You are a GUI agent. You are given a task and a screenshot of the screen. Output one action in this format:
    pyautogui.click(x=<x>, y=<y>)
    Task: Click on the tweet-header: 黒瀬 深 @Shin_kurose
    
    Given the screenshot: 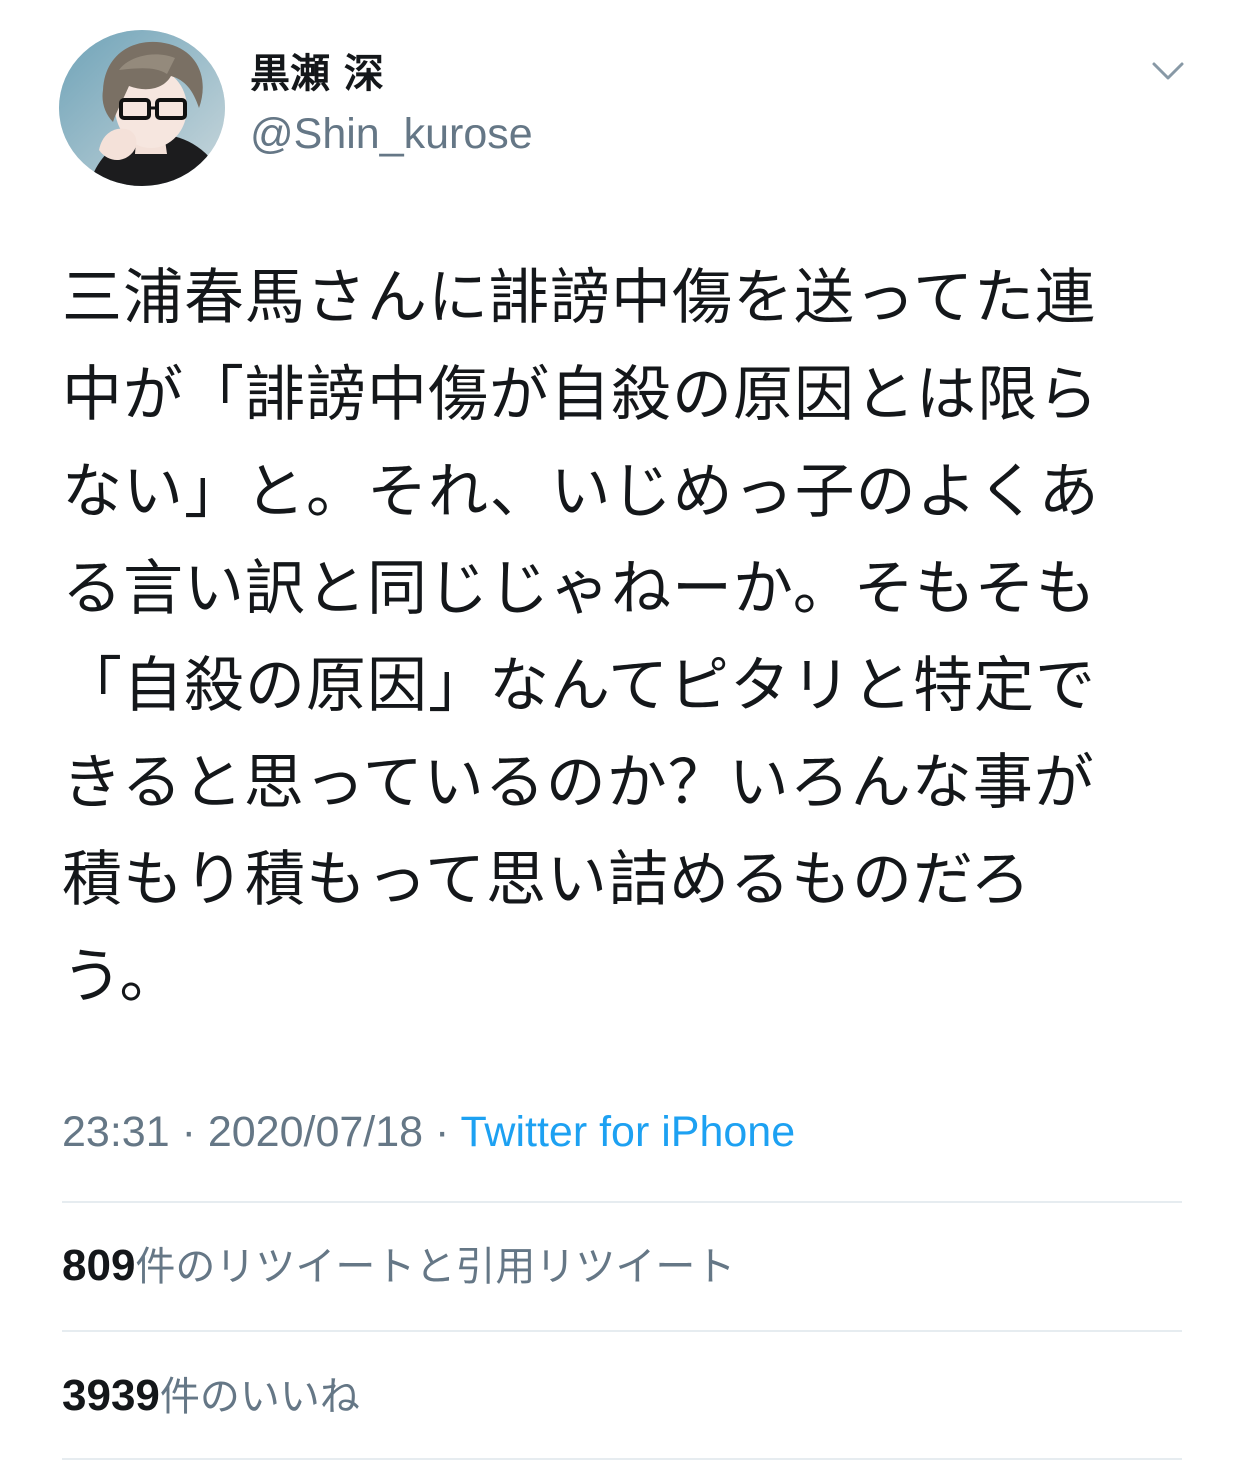 What is the action you would take?
    pyautogui.click(x=621, y=100)
    